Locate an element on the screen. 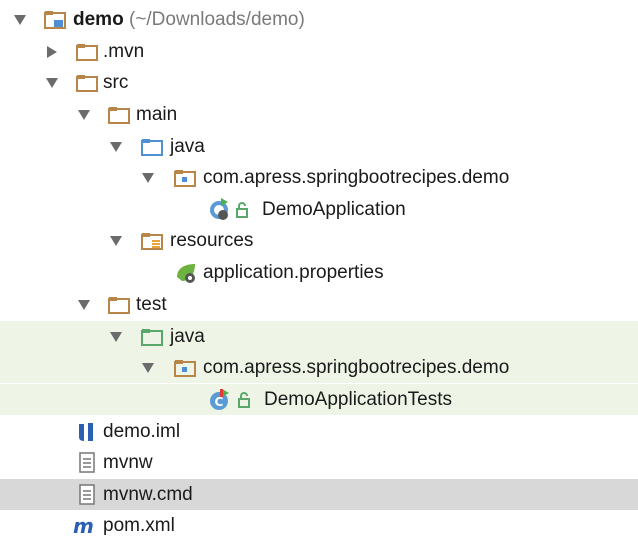  spring-properties-icon is located at coordinates (186, 273).